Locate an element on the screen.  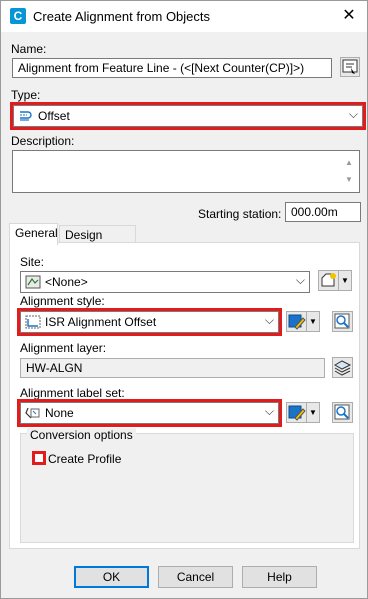
label-set-icon is located at coordinates (32, 413).